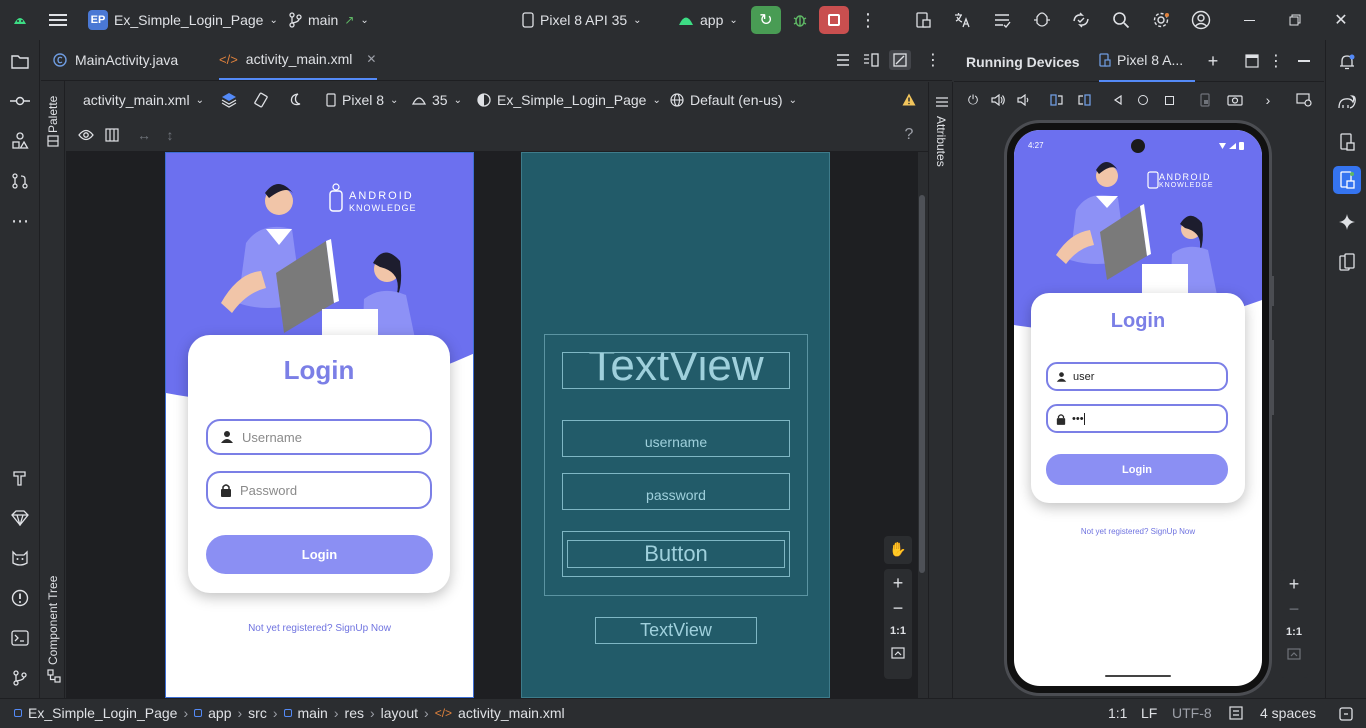  I want to click on locale-selector: Default (en-us) ⌄, so click(733, 100).